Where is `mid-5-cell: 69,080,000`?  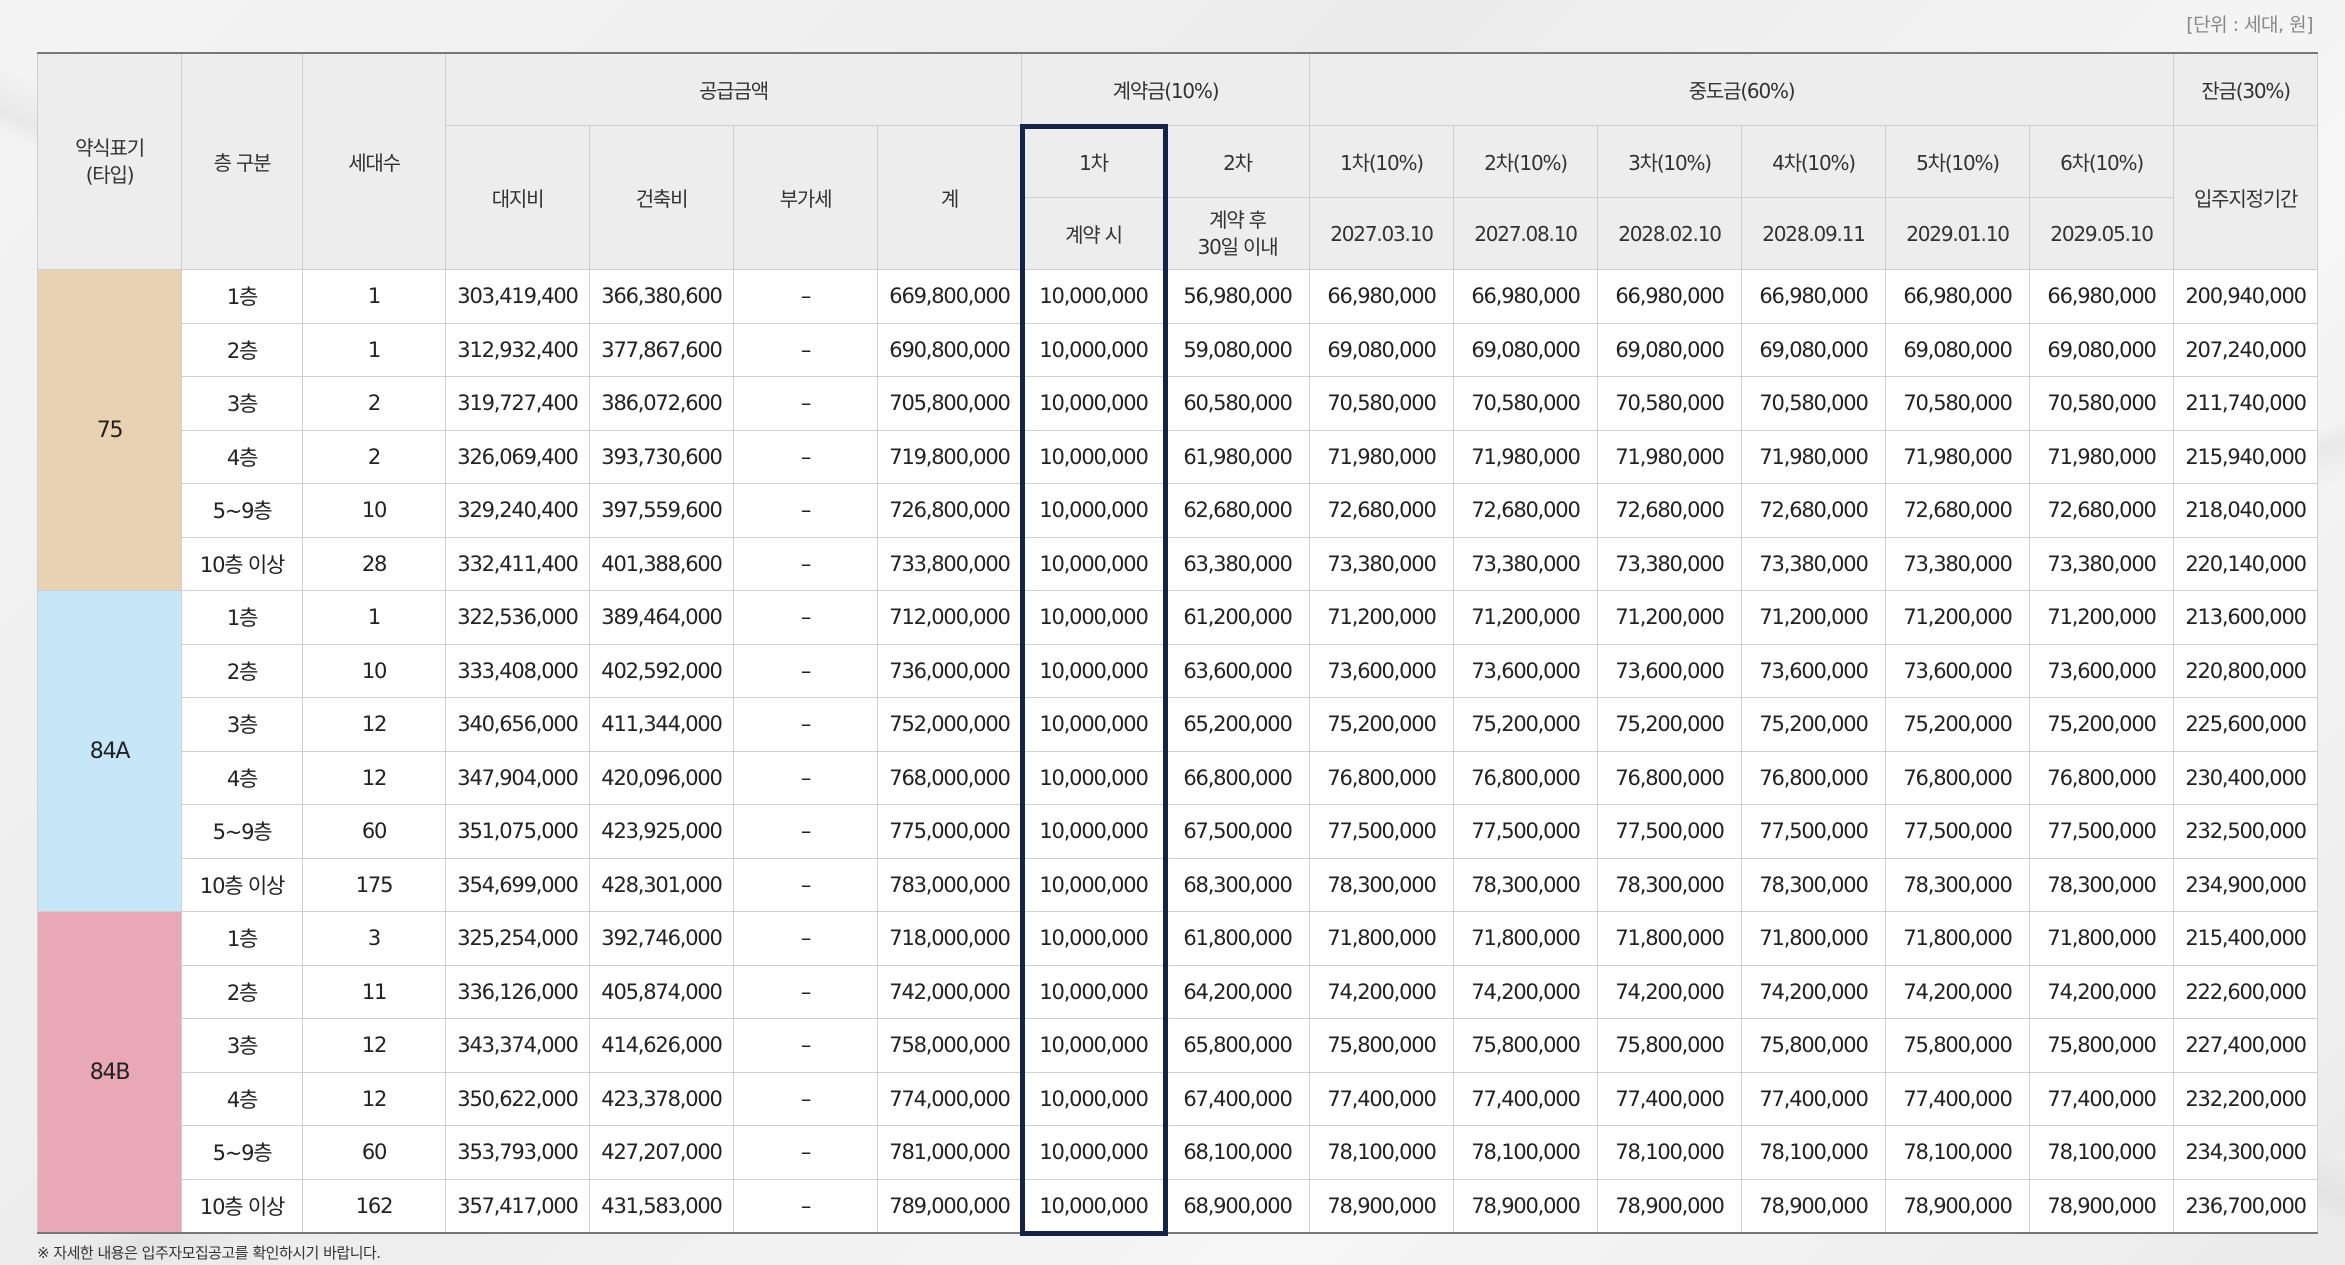
mid-5-cell: 69,080,000 is located at coordinates (1958, 349).